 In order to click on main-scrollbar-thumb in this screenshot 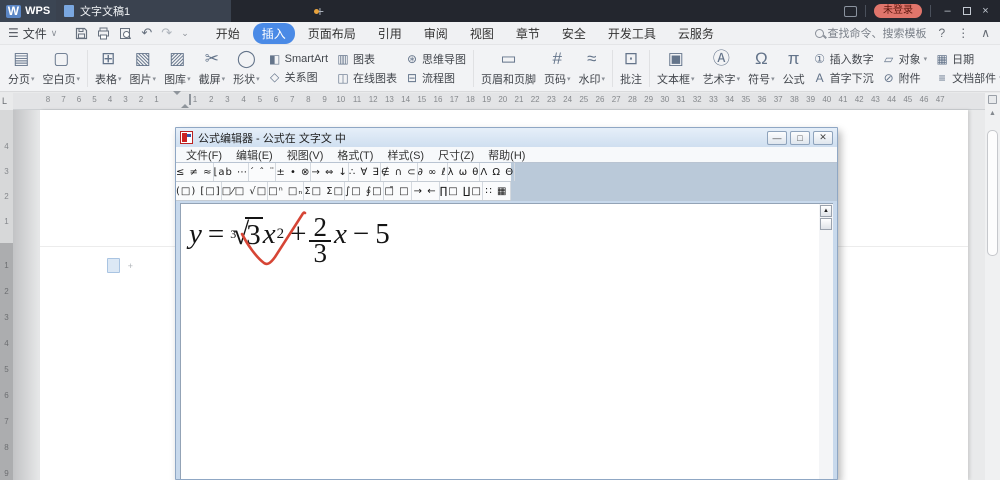, I will do `click(992, 193)`.